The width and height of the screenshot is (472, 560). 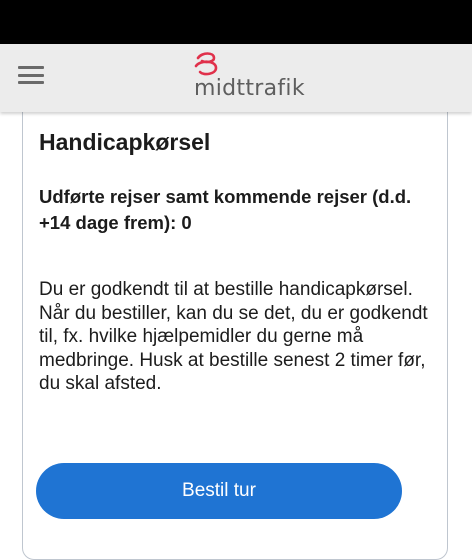 What do you see at coordinates (206, 64) in the screenshot?
I see `midttrafik-logo-mark-icon` at bounding box center [206, 64].